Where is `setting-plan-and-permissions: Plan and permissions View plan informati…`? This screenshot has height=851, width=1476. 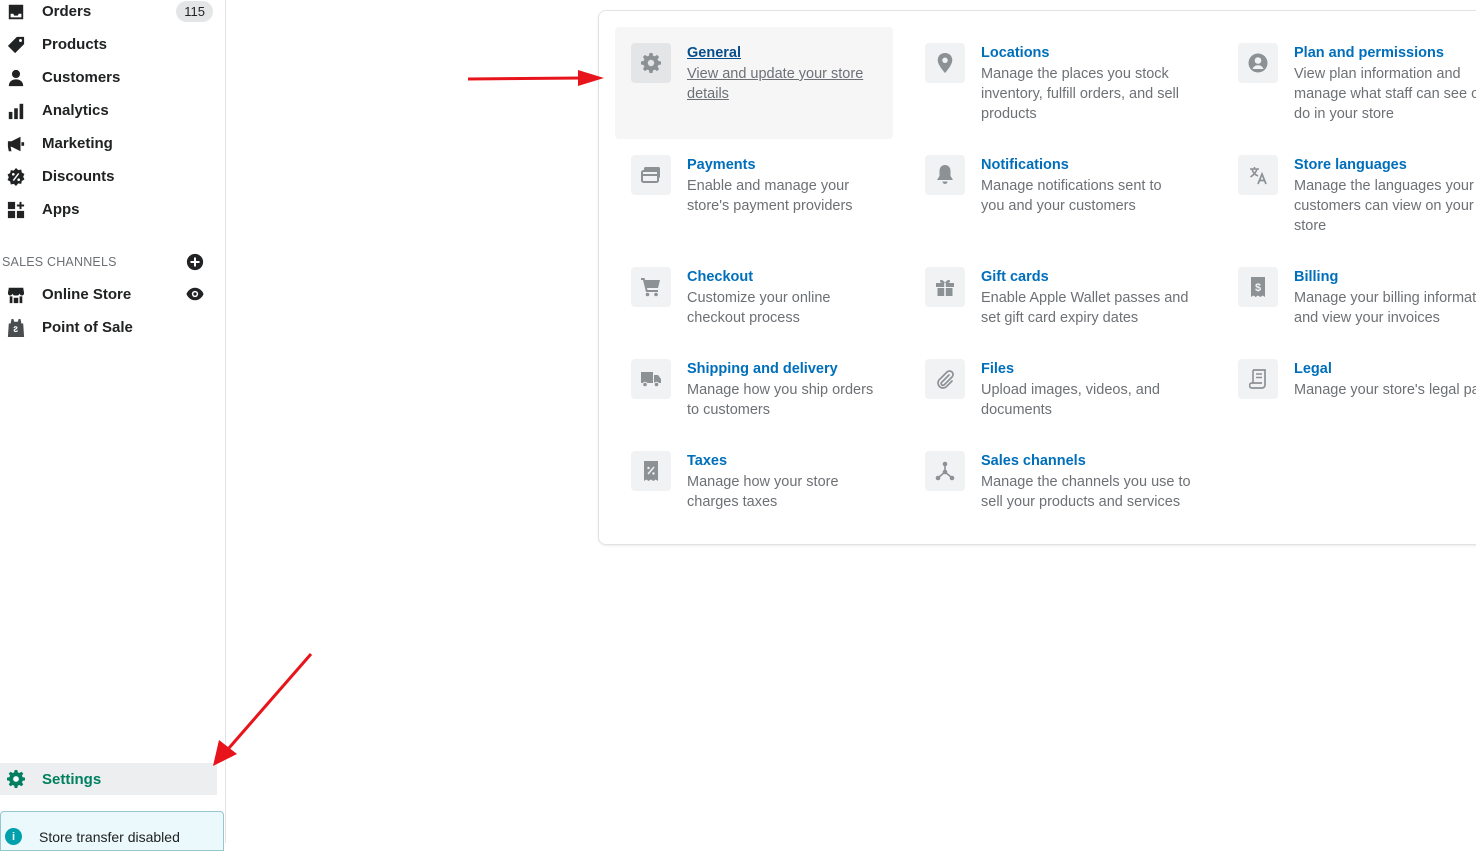
setting-plan-and-permissions: Plan and permissions View plan informati… is located at coordinates (1349, 83).